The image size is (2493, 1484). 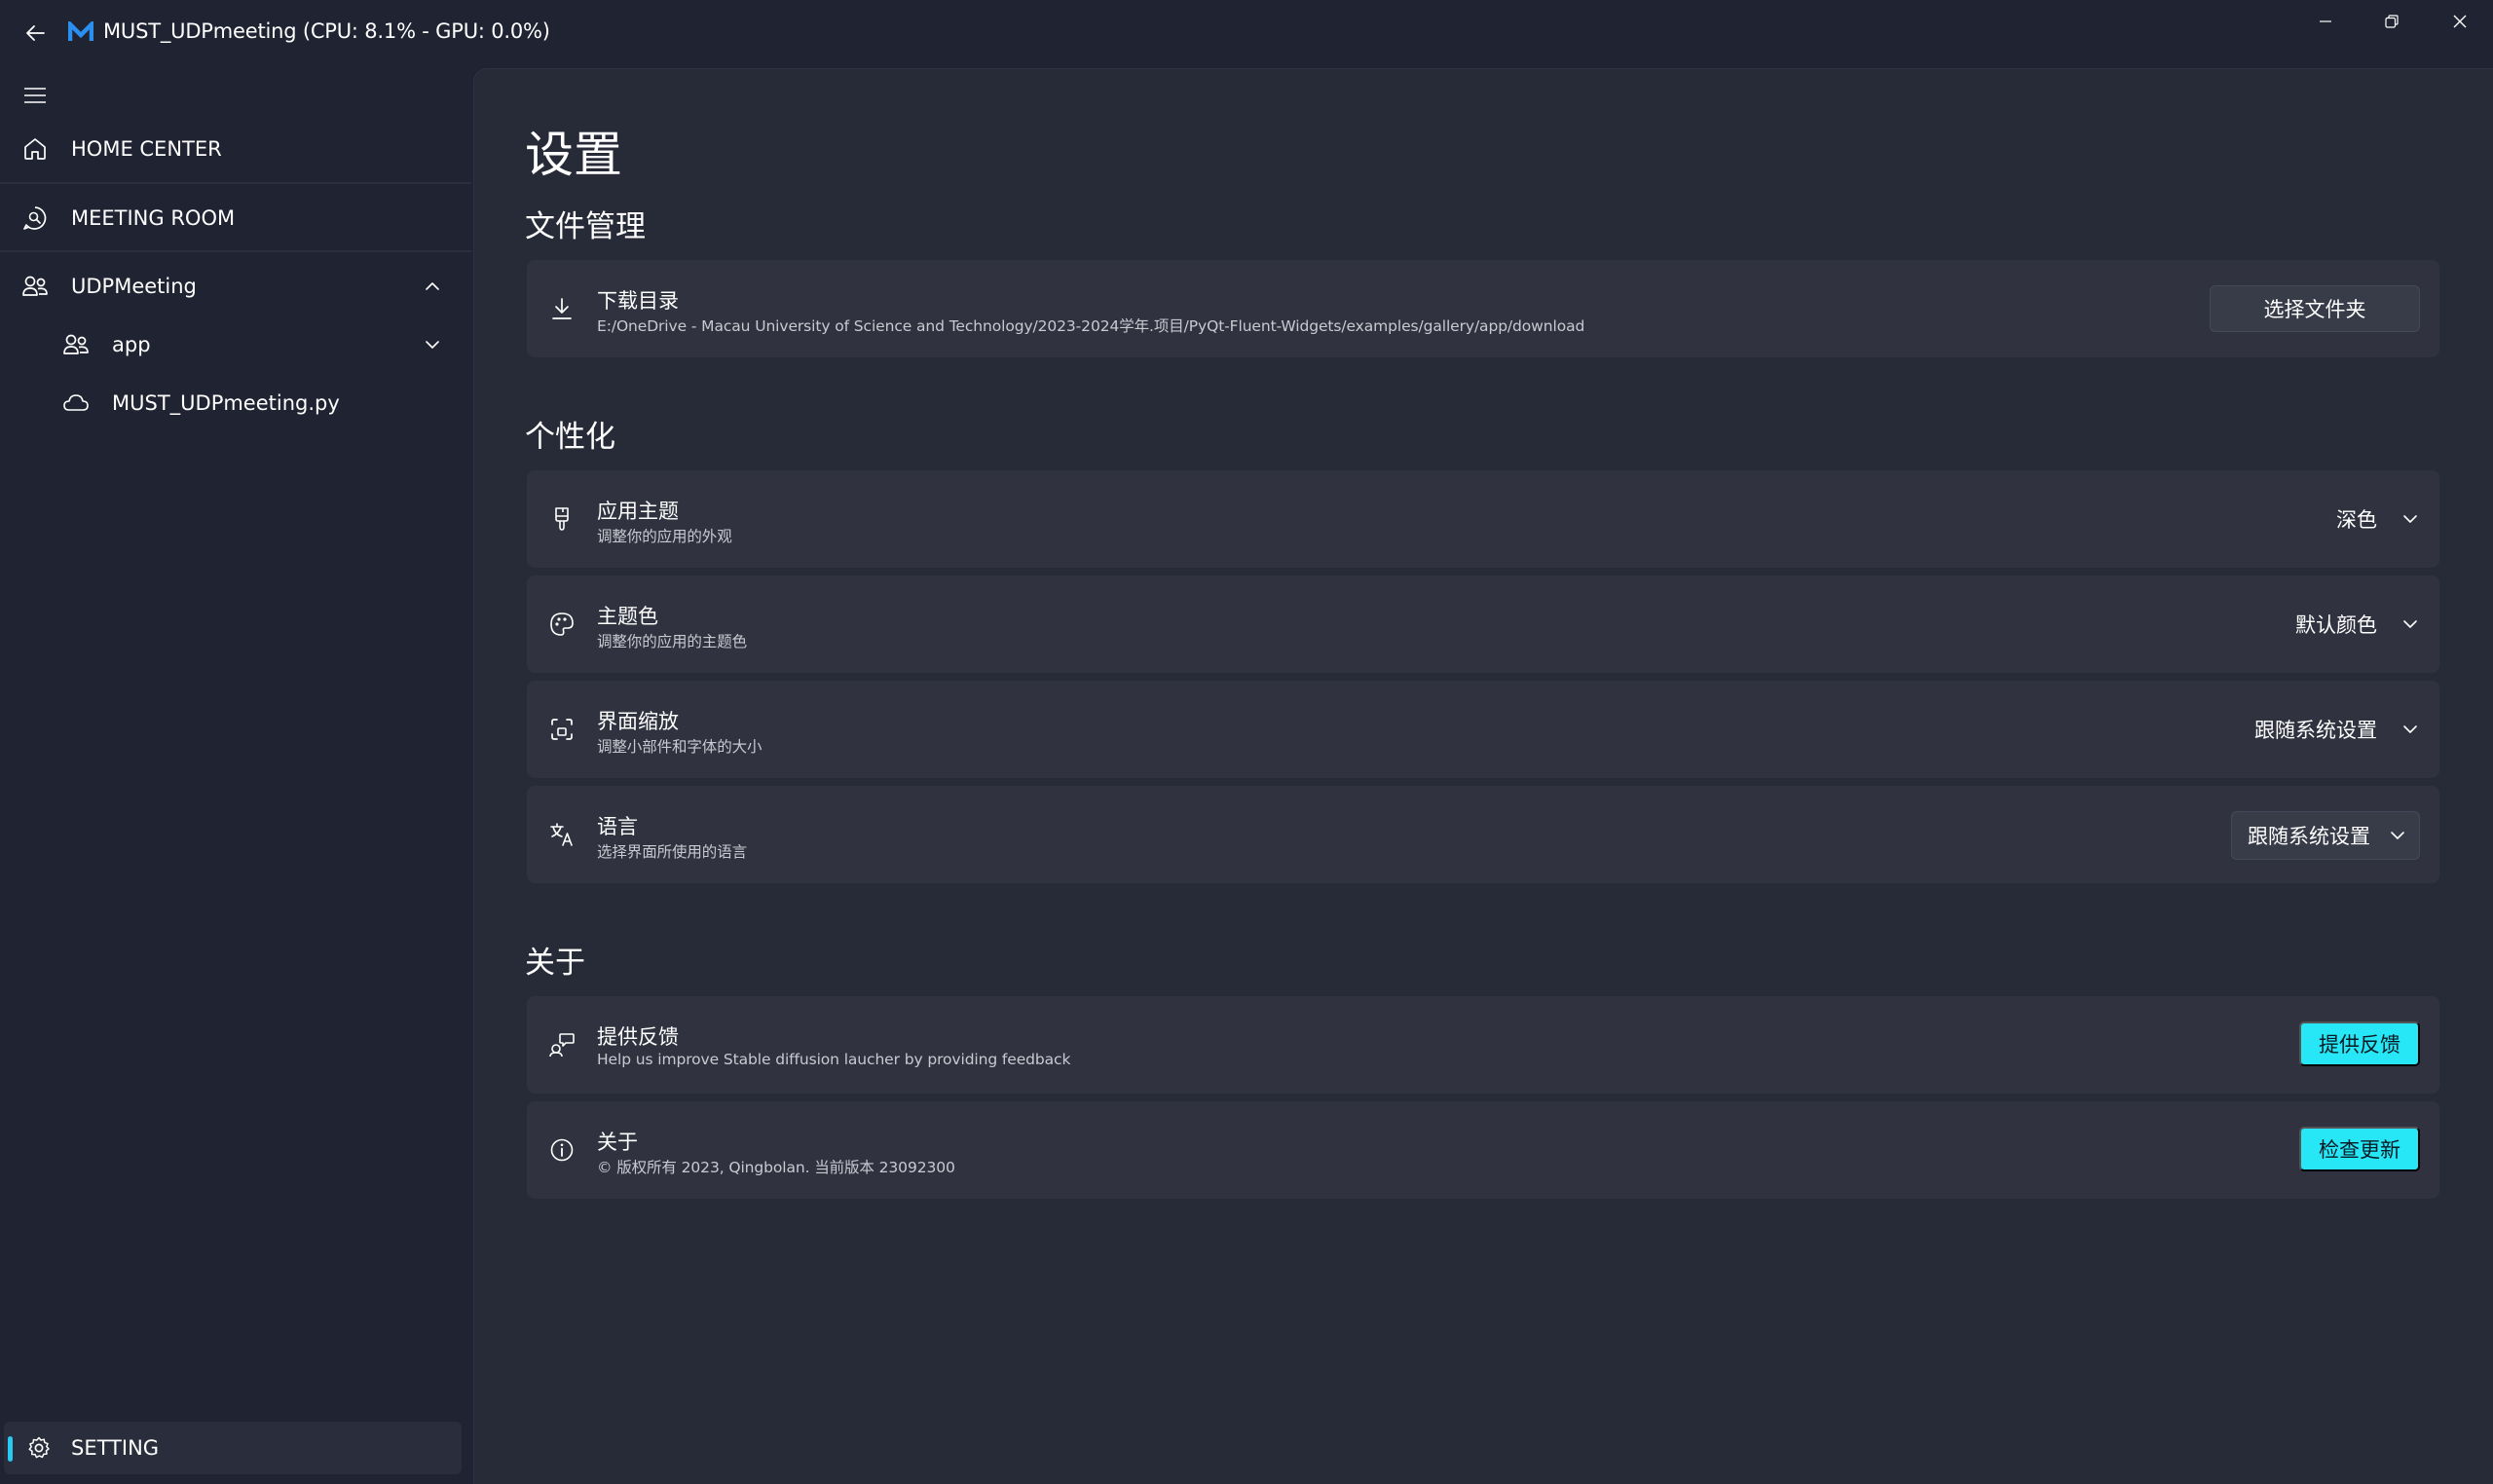 I want to click on window-title: MUST_UDPmeeting (CPU: 8.1% - GPU: 0.0%), so click(x=327, y=31).